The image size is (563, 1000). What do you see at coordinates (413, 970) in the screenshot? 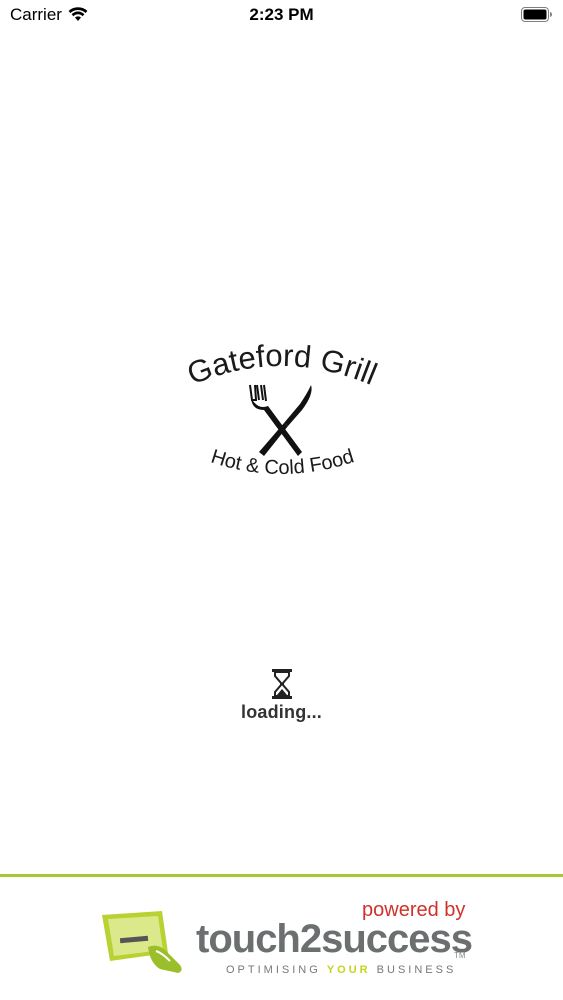
I see `tagline-post: BUSINESS` at bounding box center [413, 970].